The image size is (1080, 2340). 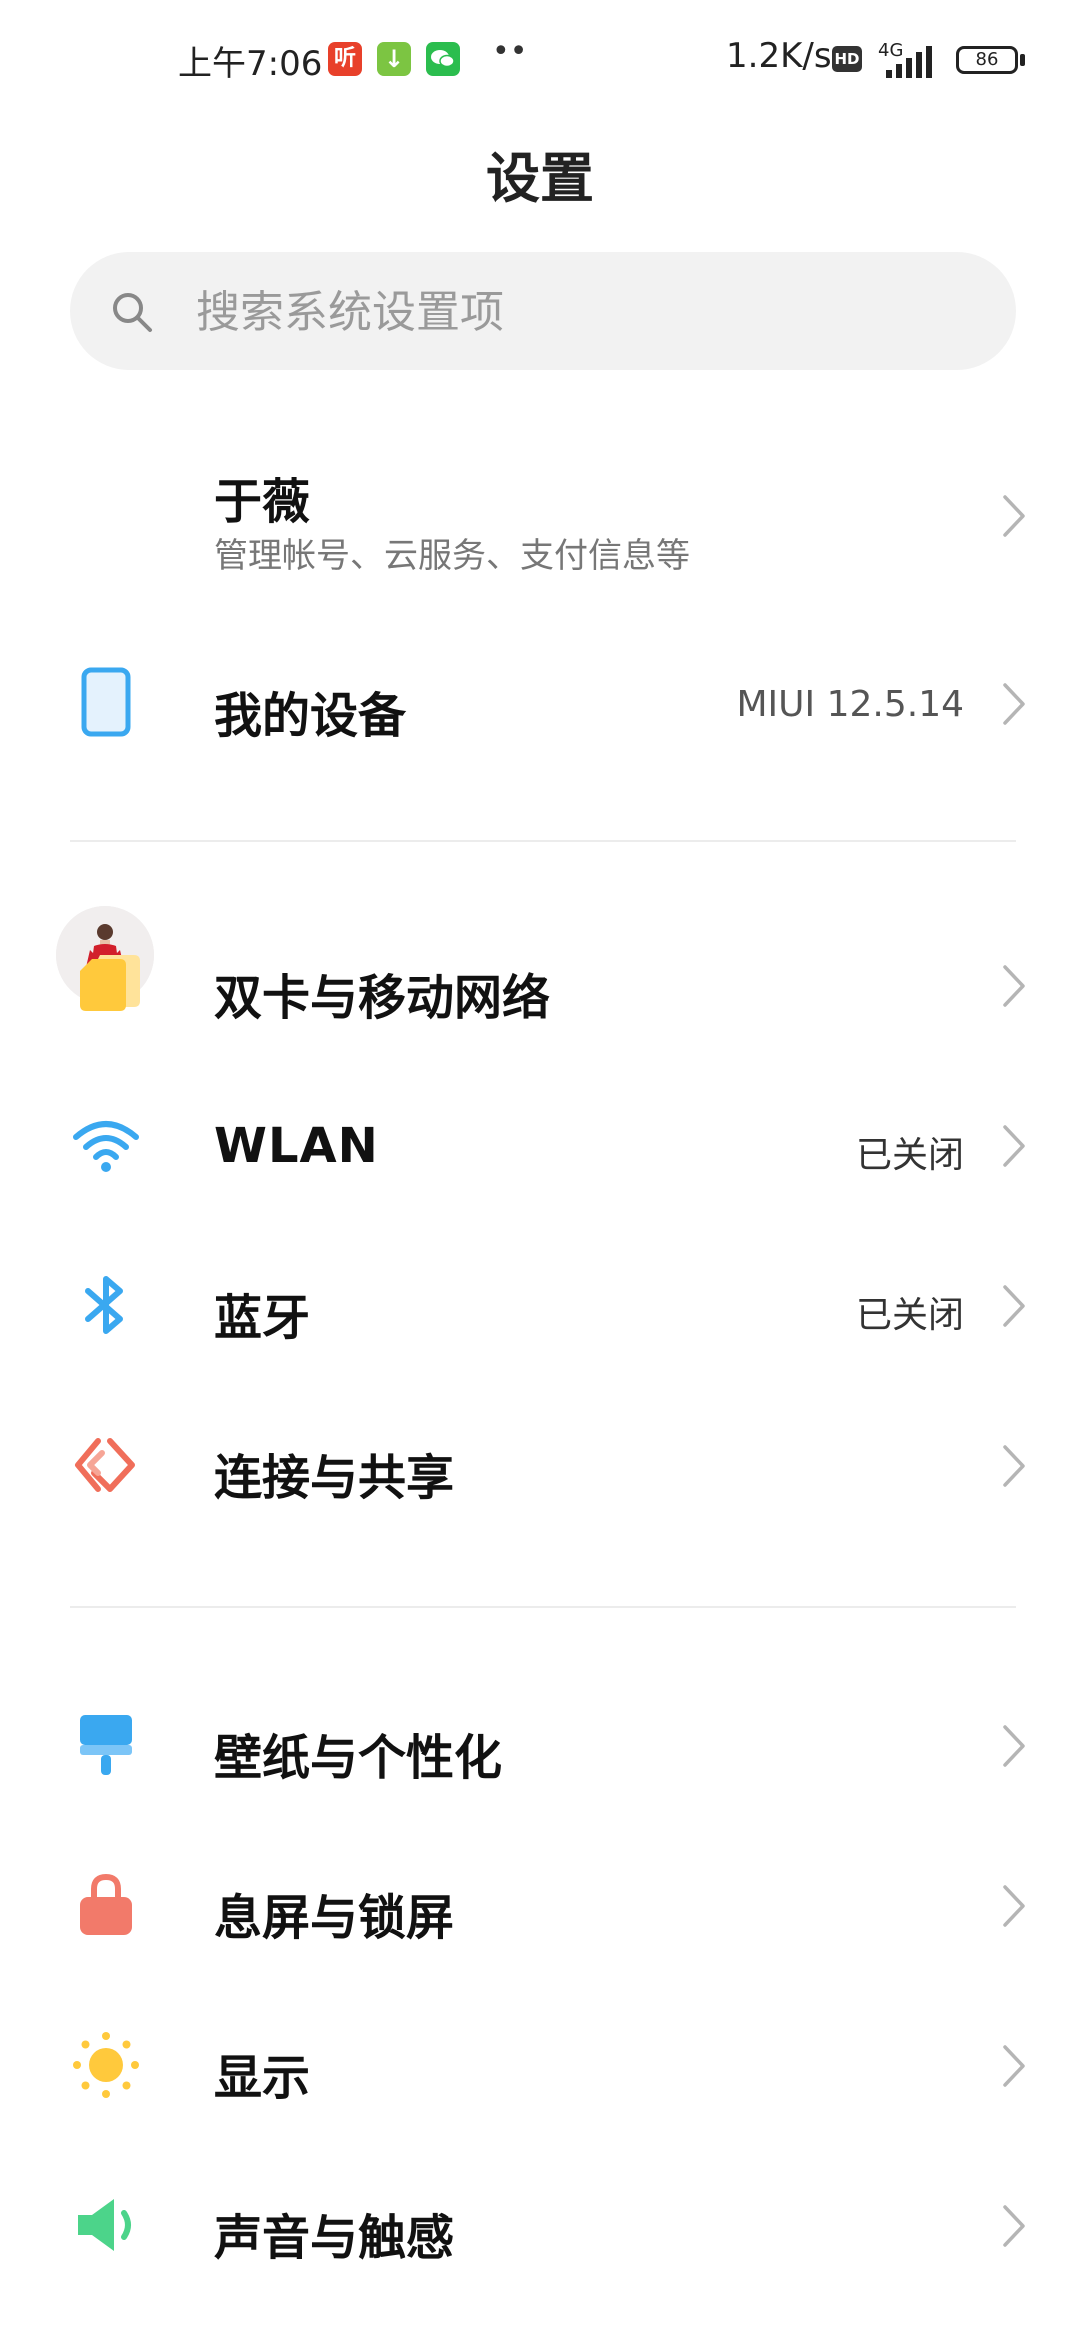 I want to click on settings-item-wallpaper: 壁纸与个性化, so click(x=540, y=1745).